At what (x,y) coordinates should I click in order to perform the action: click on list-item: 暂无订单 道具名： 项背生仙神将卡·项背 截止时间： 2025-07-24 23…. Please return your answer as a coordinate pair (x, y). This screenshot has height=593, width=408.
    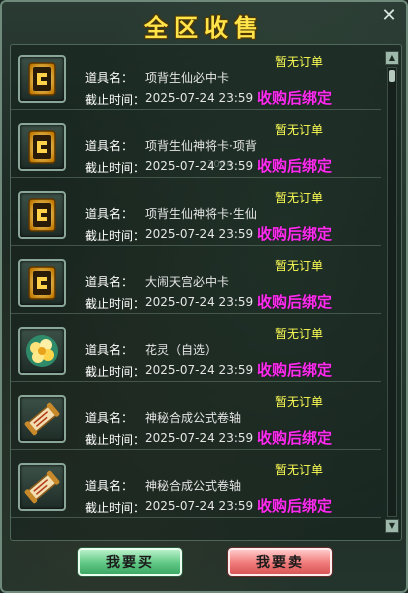
    Looking at the image, I should click on (196, 145).